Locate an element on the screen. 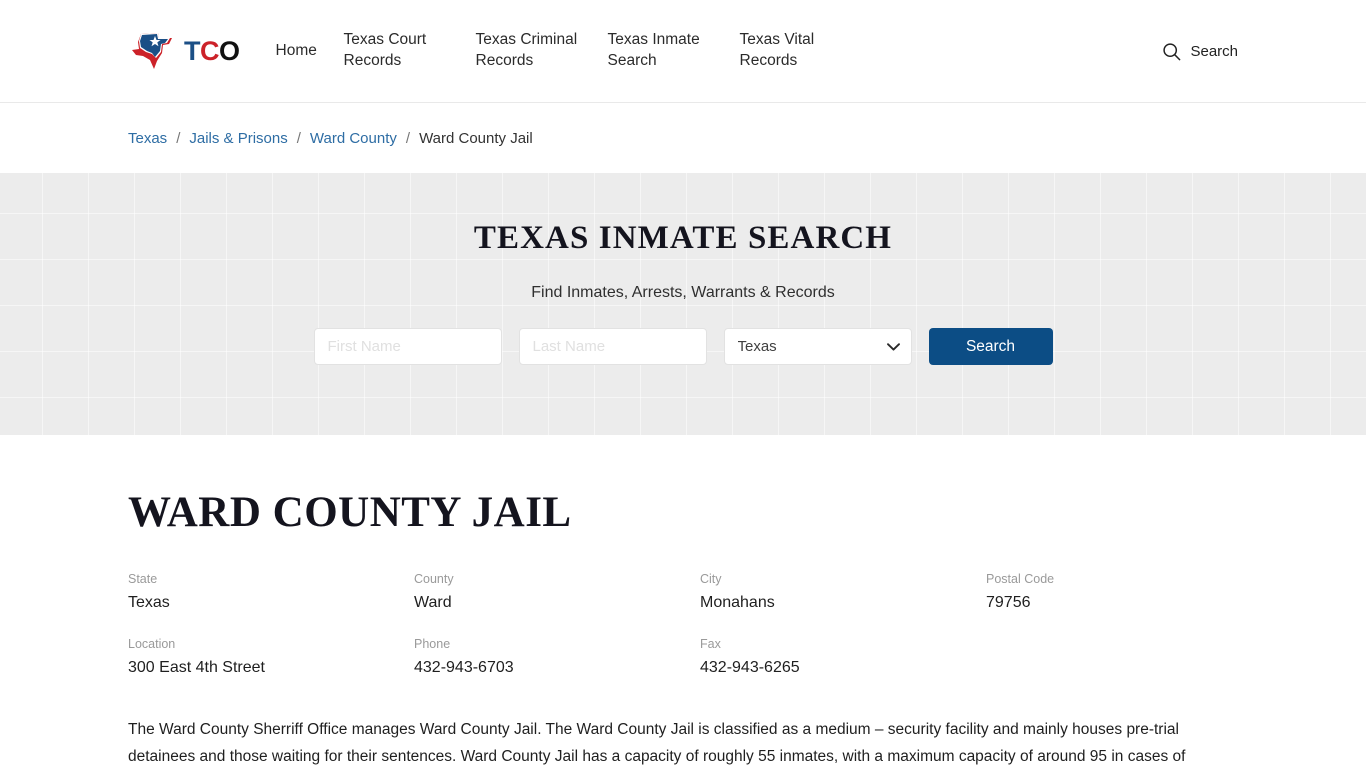 The image size is (1366, 768). breadcrumb-item-texas: Texas is located at coordinates (147, 138).